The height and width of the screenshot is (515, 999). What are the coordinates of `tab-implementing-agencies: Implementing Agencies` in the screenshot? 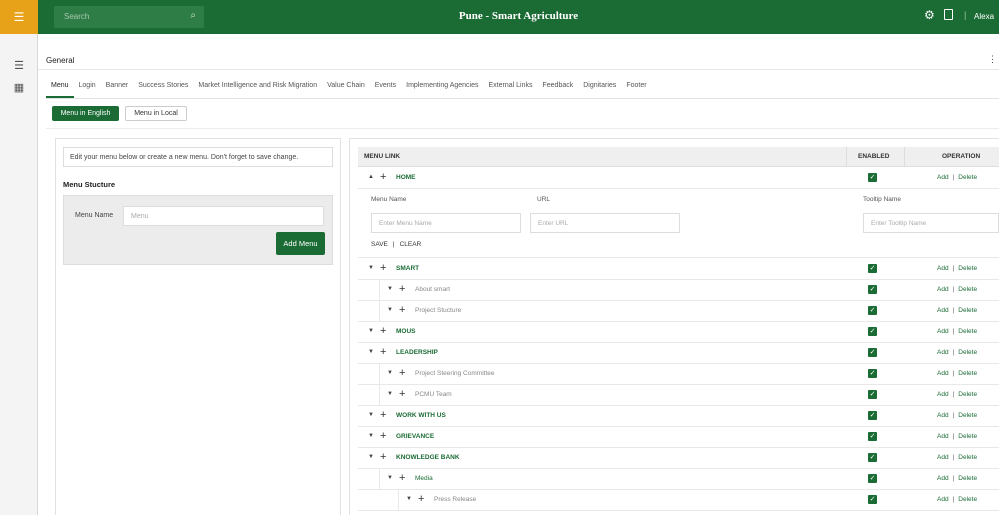 It's located at (442, 88).